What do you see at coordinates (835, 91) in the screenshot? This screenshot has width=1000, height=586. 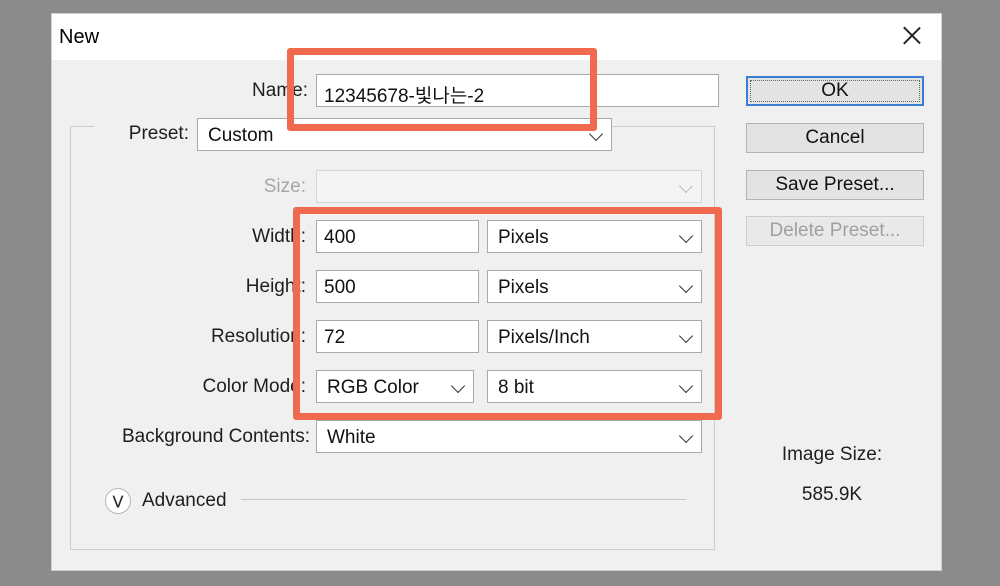 I see `ok-button: OK` at bounding box center [835, 91].